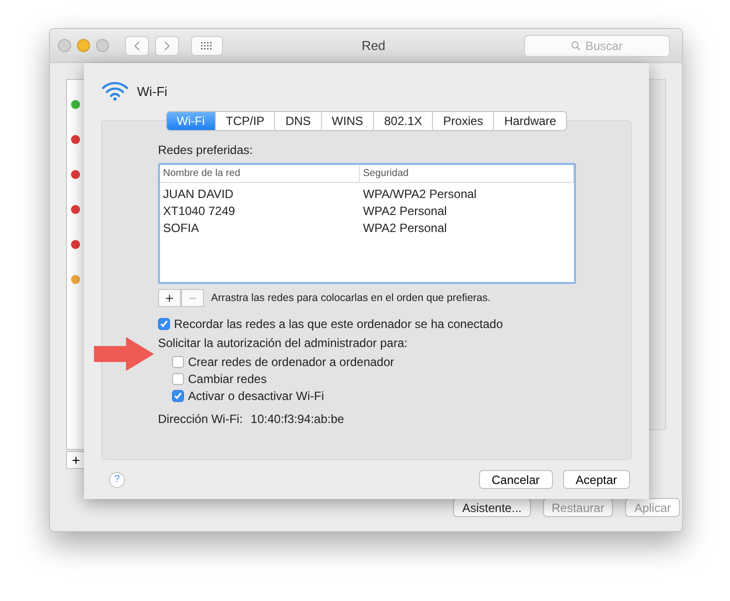 The image size is (730, 601). I want to click on chevron-left-icon, so click(137, 45).